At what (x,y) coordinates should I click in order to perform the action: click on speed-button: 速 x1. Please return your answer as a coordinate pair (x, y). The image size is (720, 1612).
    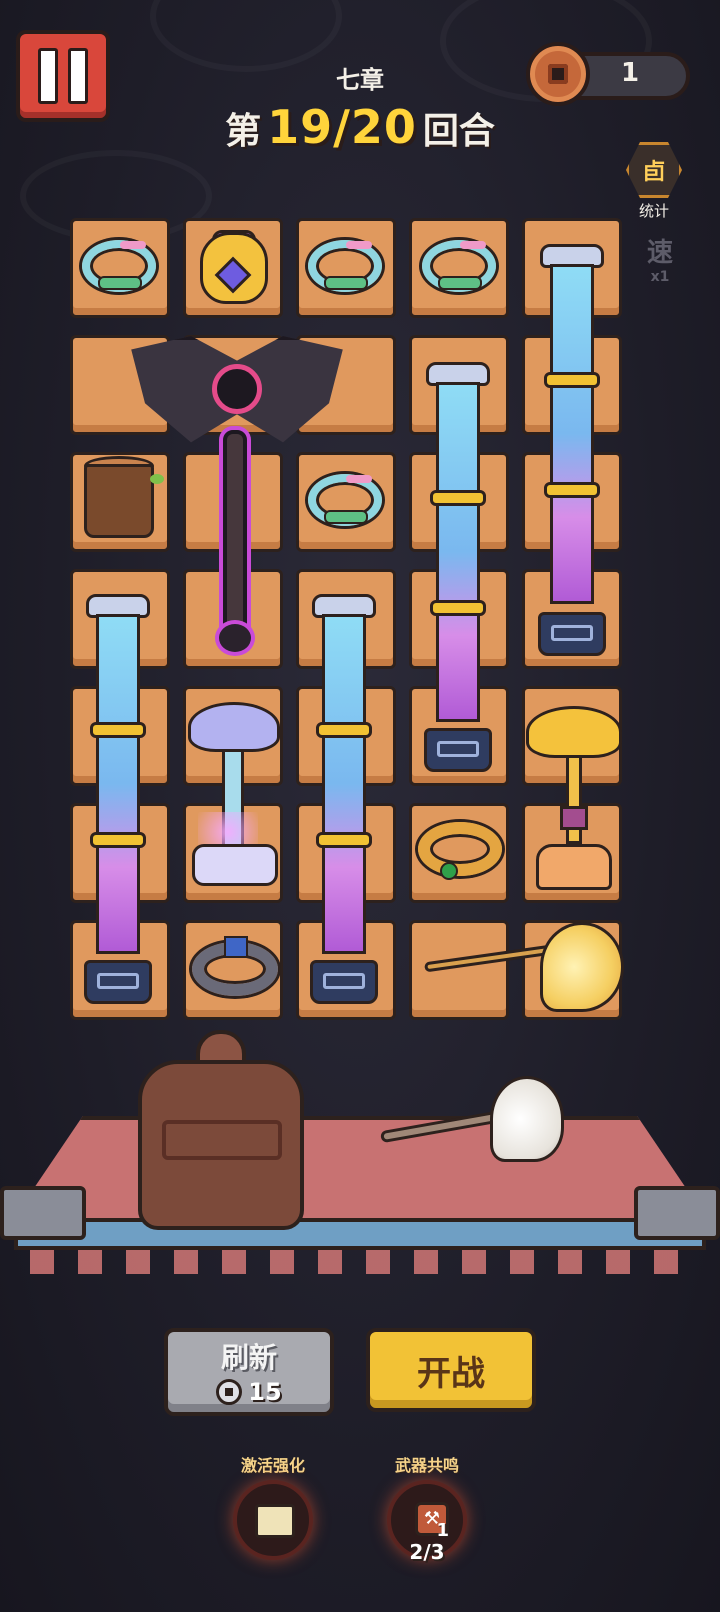
    Looking at the image, I should click on (660, 262).